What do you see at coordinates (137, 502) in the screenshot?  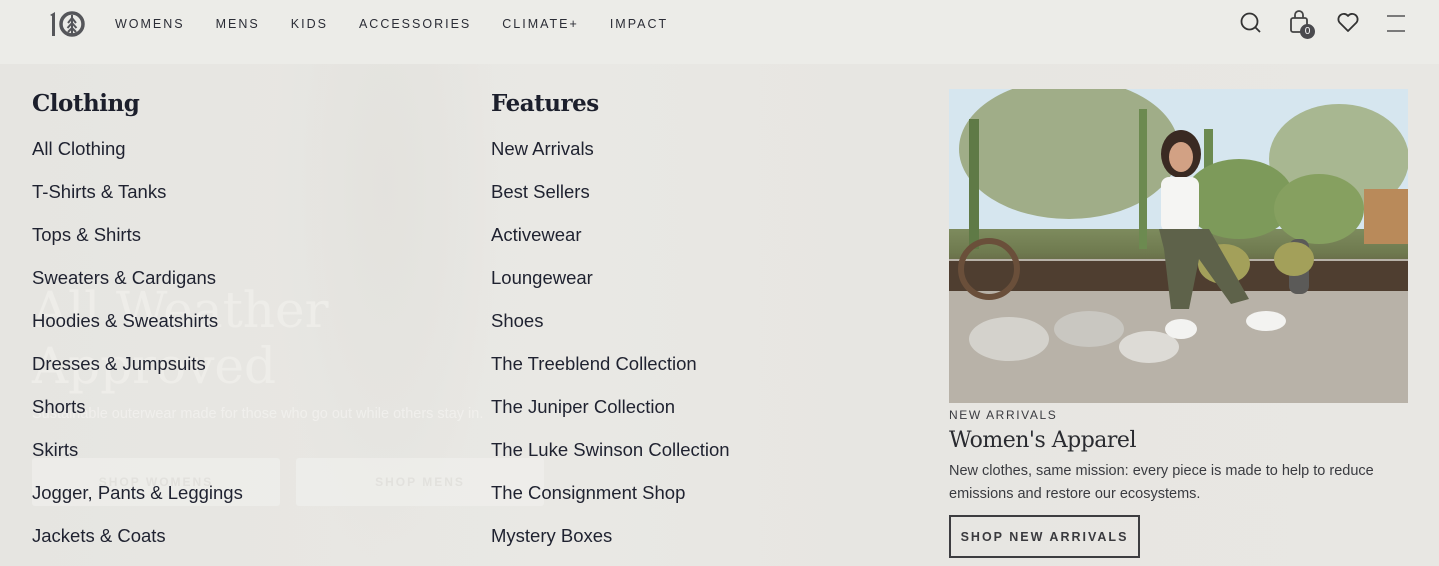 I see `menu-link-joggers-pants-leggings: Jogger, Pants & Leggings` at bounding box center [137, 502].